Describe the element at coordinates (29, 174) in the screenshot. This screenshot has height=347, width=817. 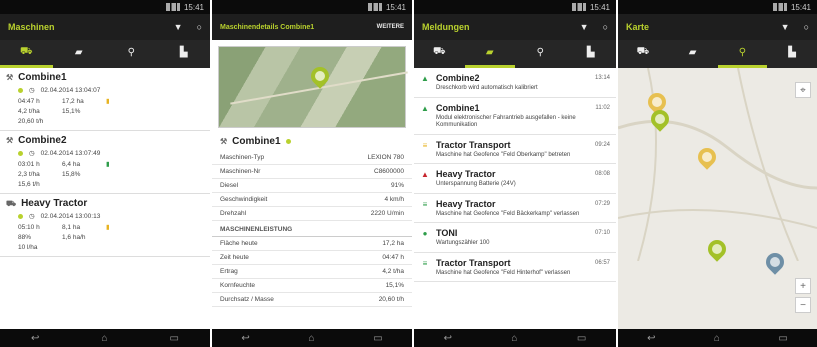
I see `yield-value: 2,3 t/ha` at that location.